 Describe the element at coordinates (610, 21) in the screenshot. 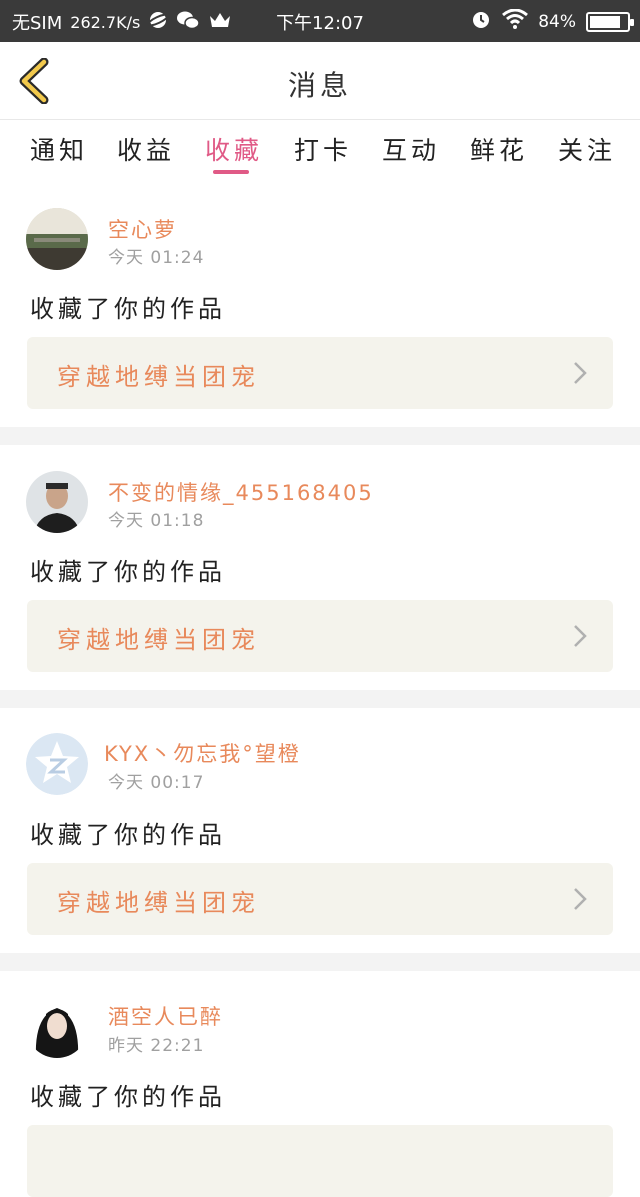

I see `battery-icon` at that location.